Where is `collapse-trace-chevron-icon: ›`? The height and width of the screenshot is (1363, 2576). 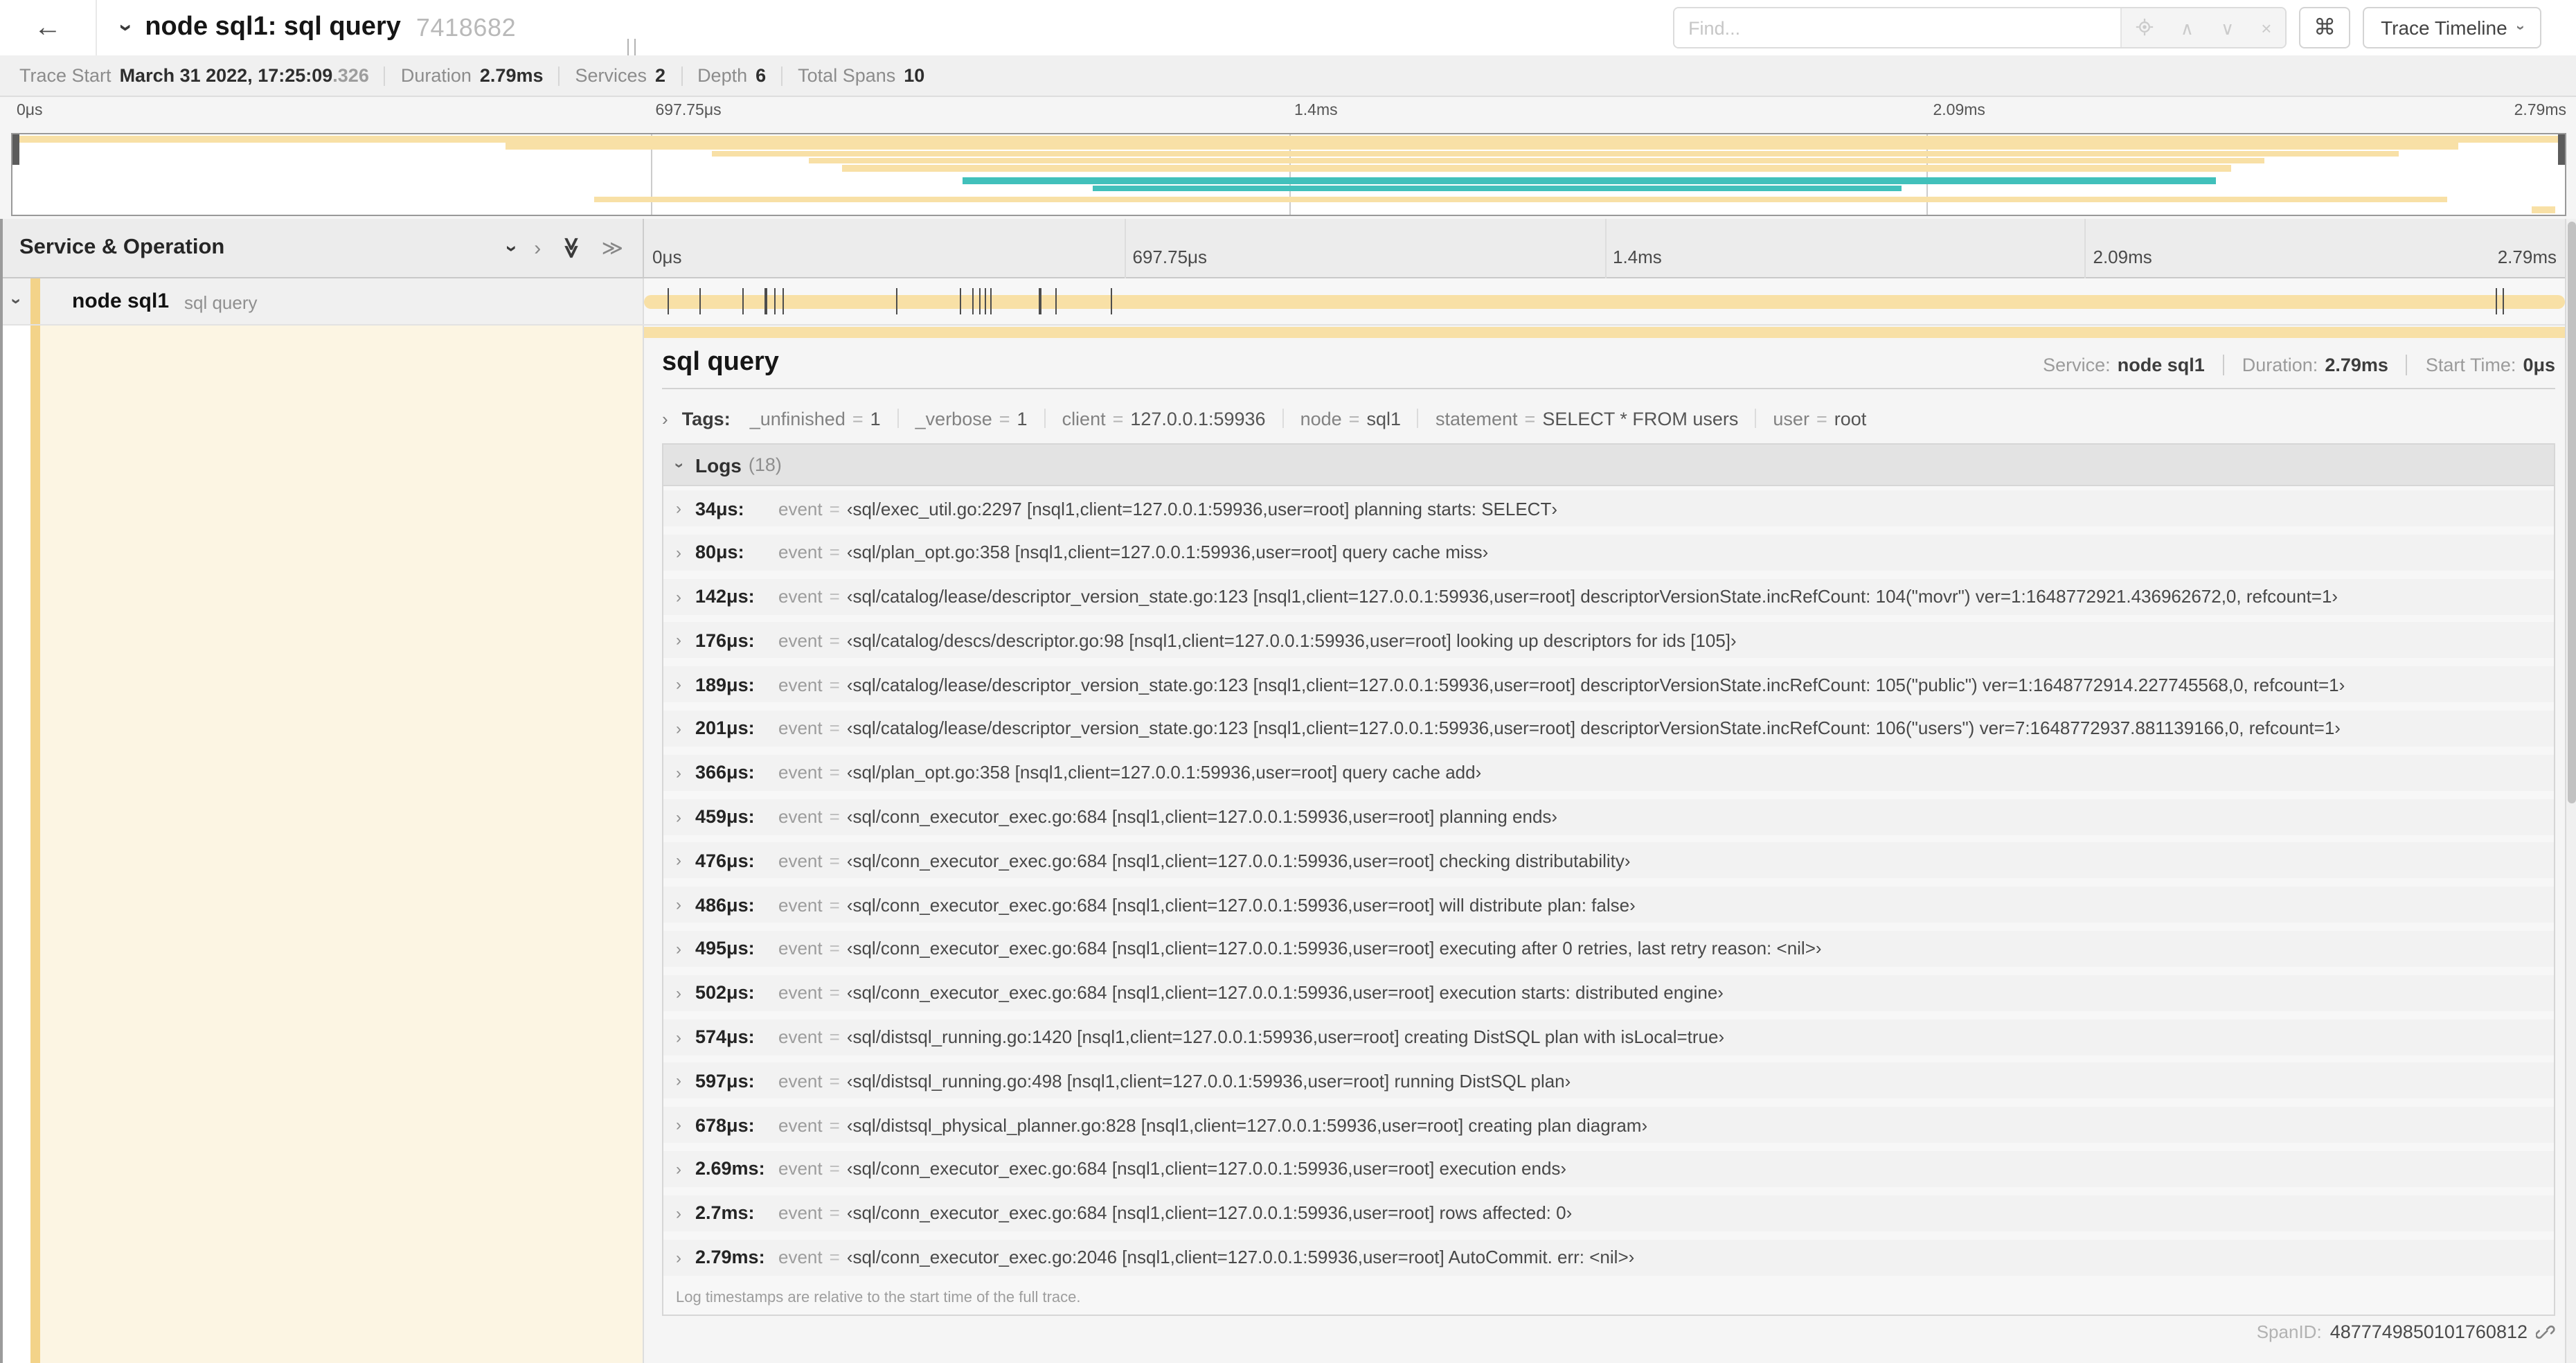
collapse-trace-chevron-icon: › is located at coordinates (126, 28).